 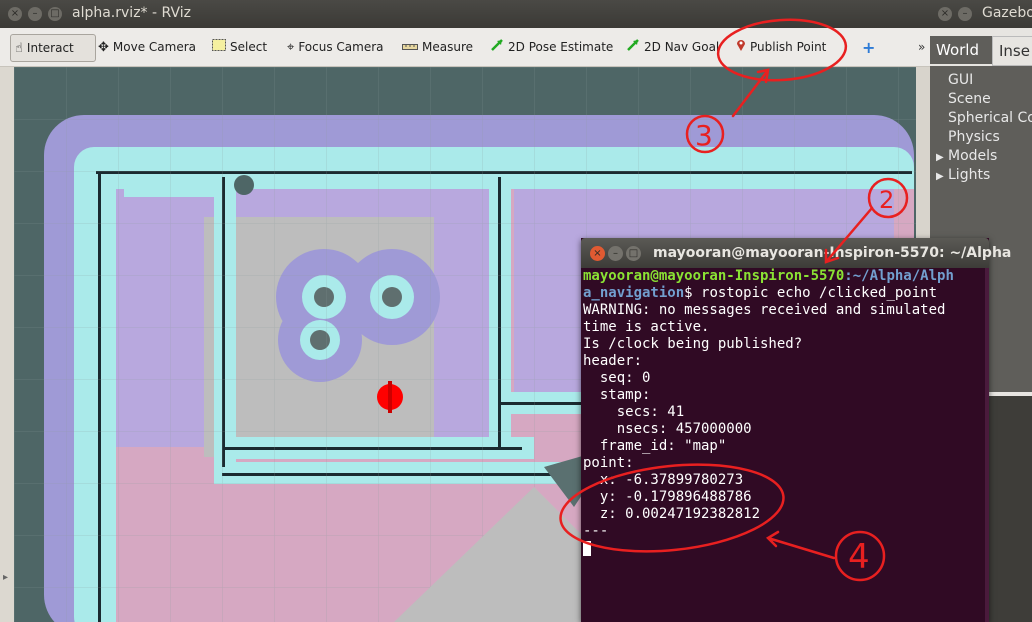 I want to click on output-line: z: 0.00247192382812, so click(x=672, y=514).